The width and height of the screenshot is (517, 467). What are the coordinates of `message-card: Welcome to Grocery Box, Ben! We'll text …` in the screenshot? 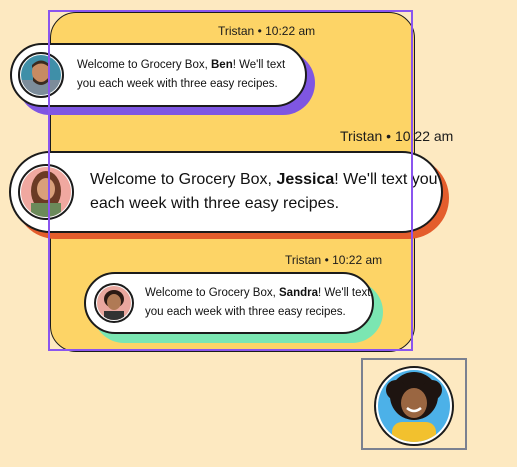 It's located at (162, 79).